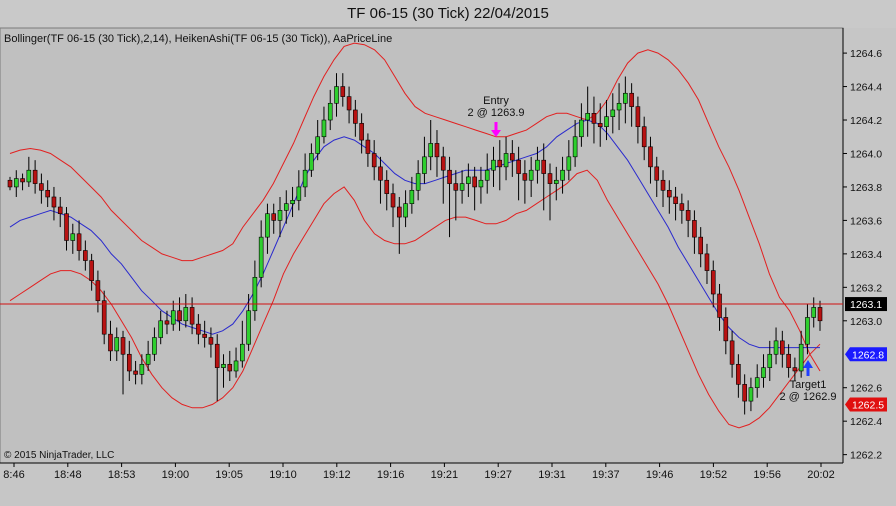  I want to click on target-detail: 2 @ 1262.9, so click(807, 397).